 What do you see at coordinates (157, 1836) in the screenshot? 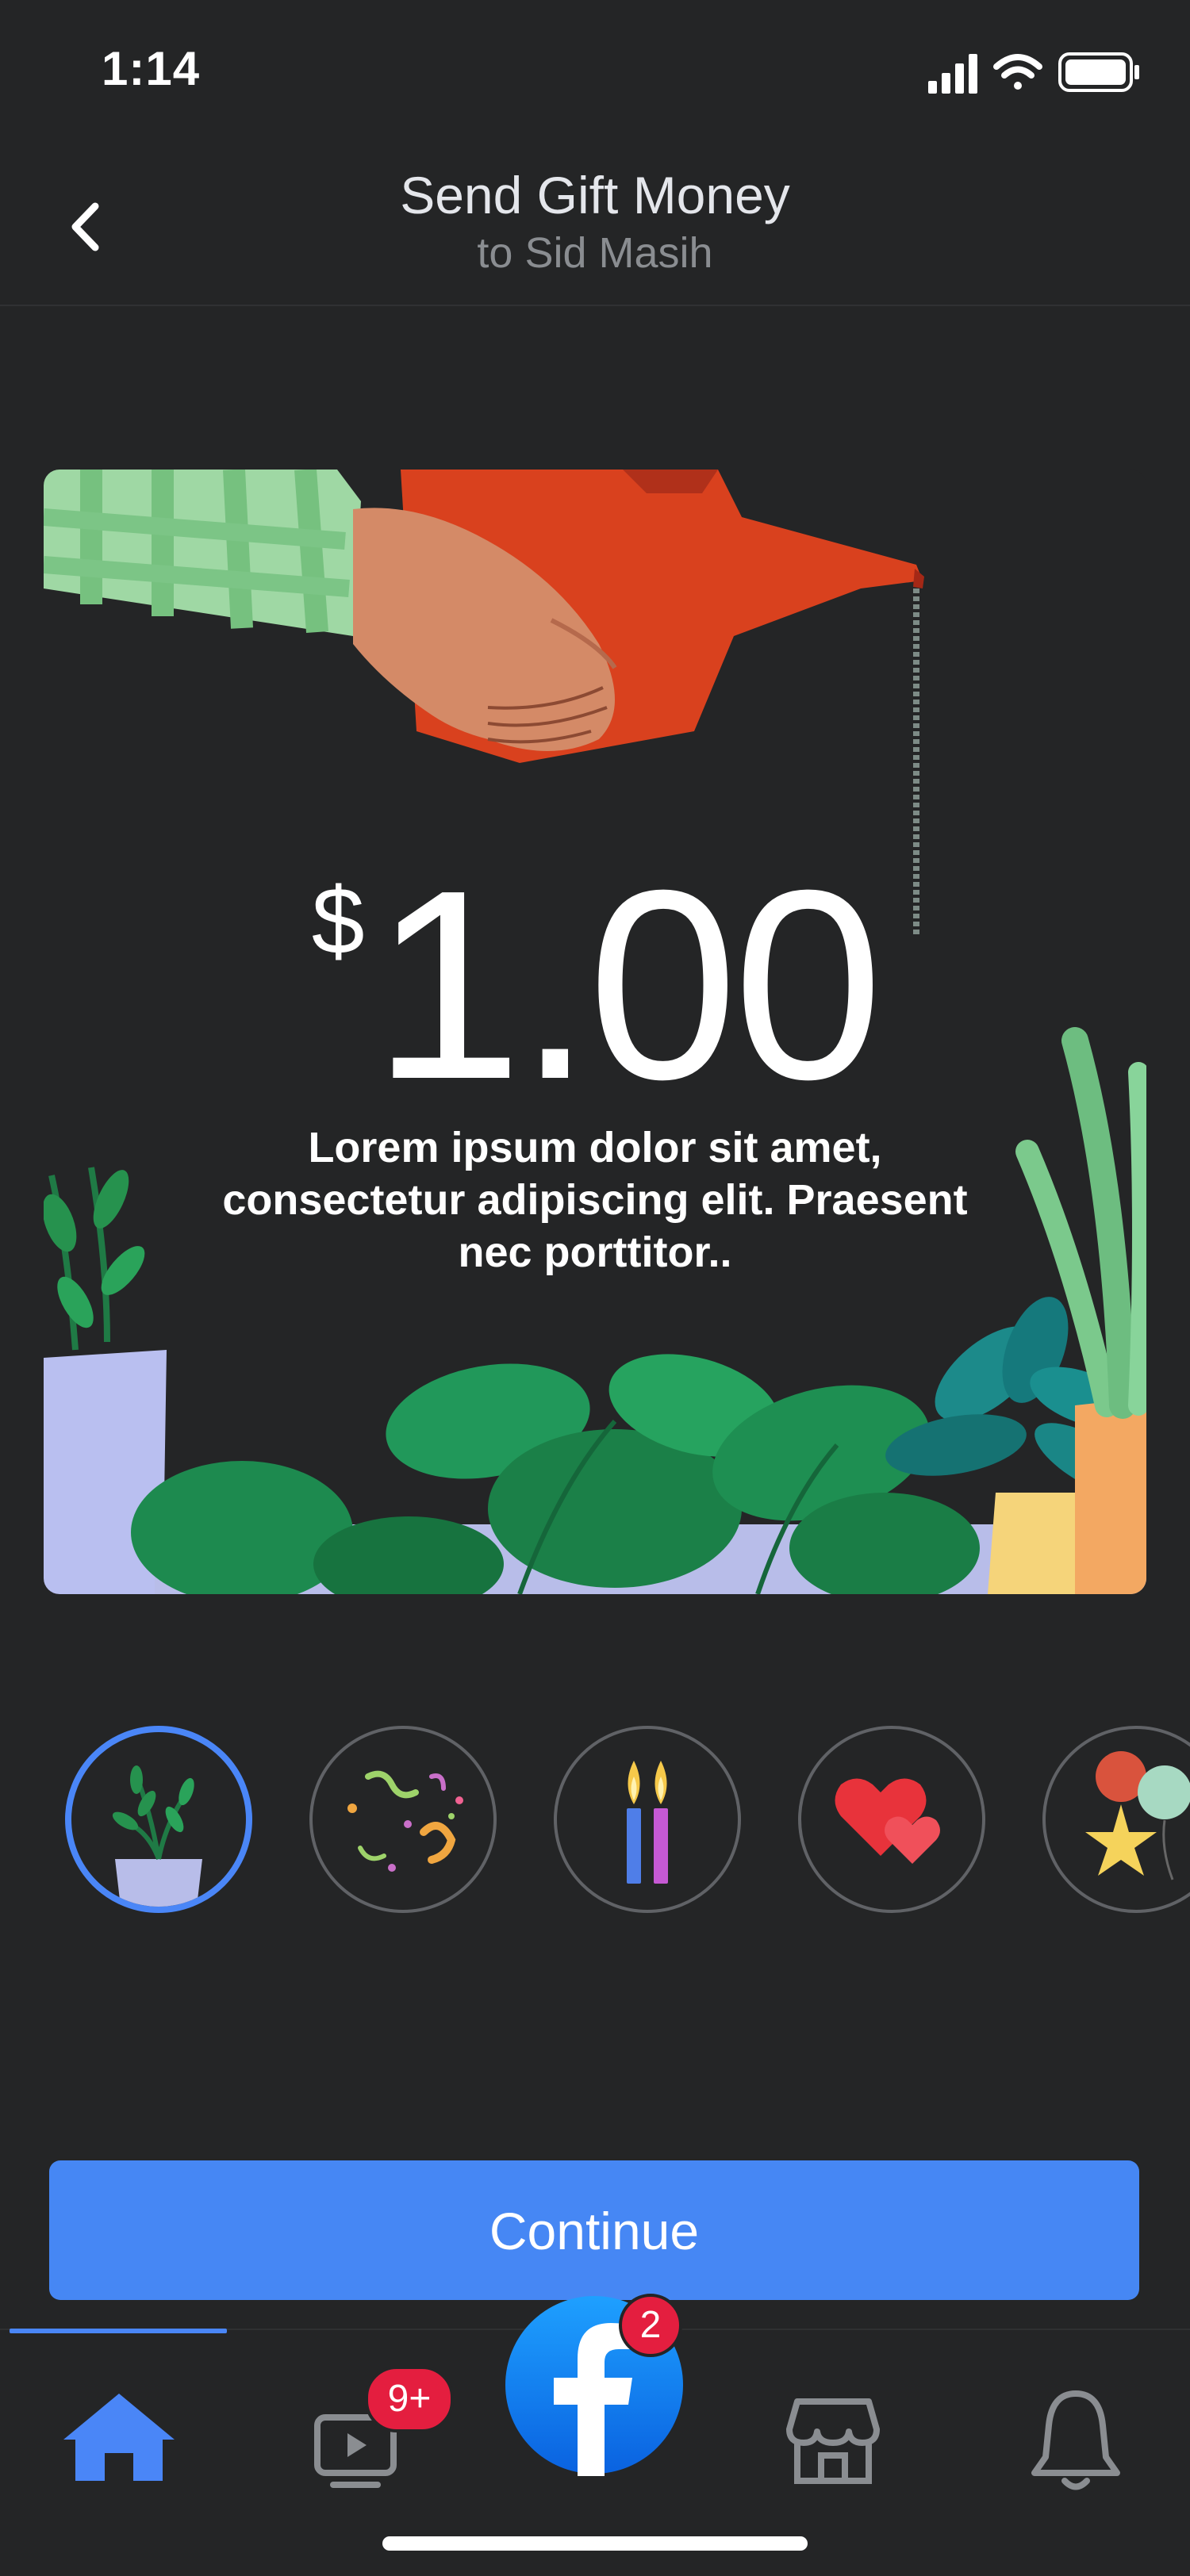
I see `plant-icon` at bounding box center [157, 1836].